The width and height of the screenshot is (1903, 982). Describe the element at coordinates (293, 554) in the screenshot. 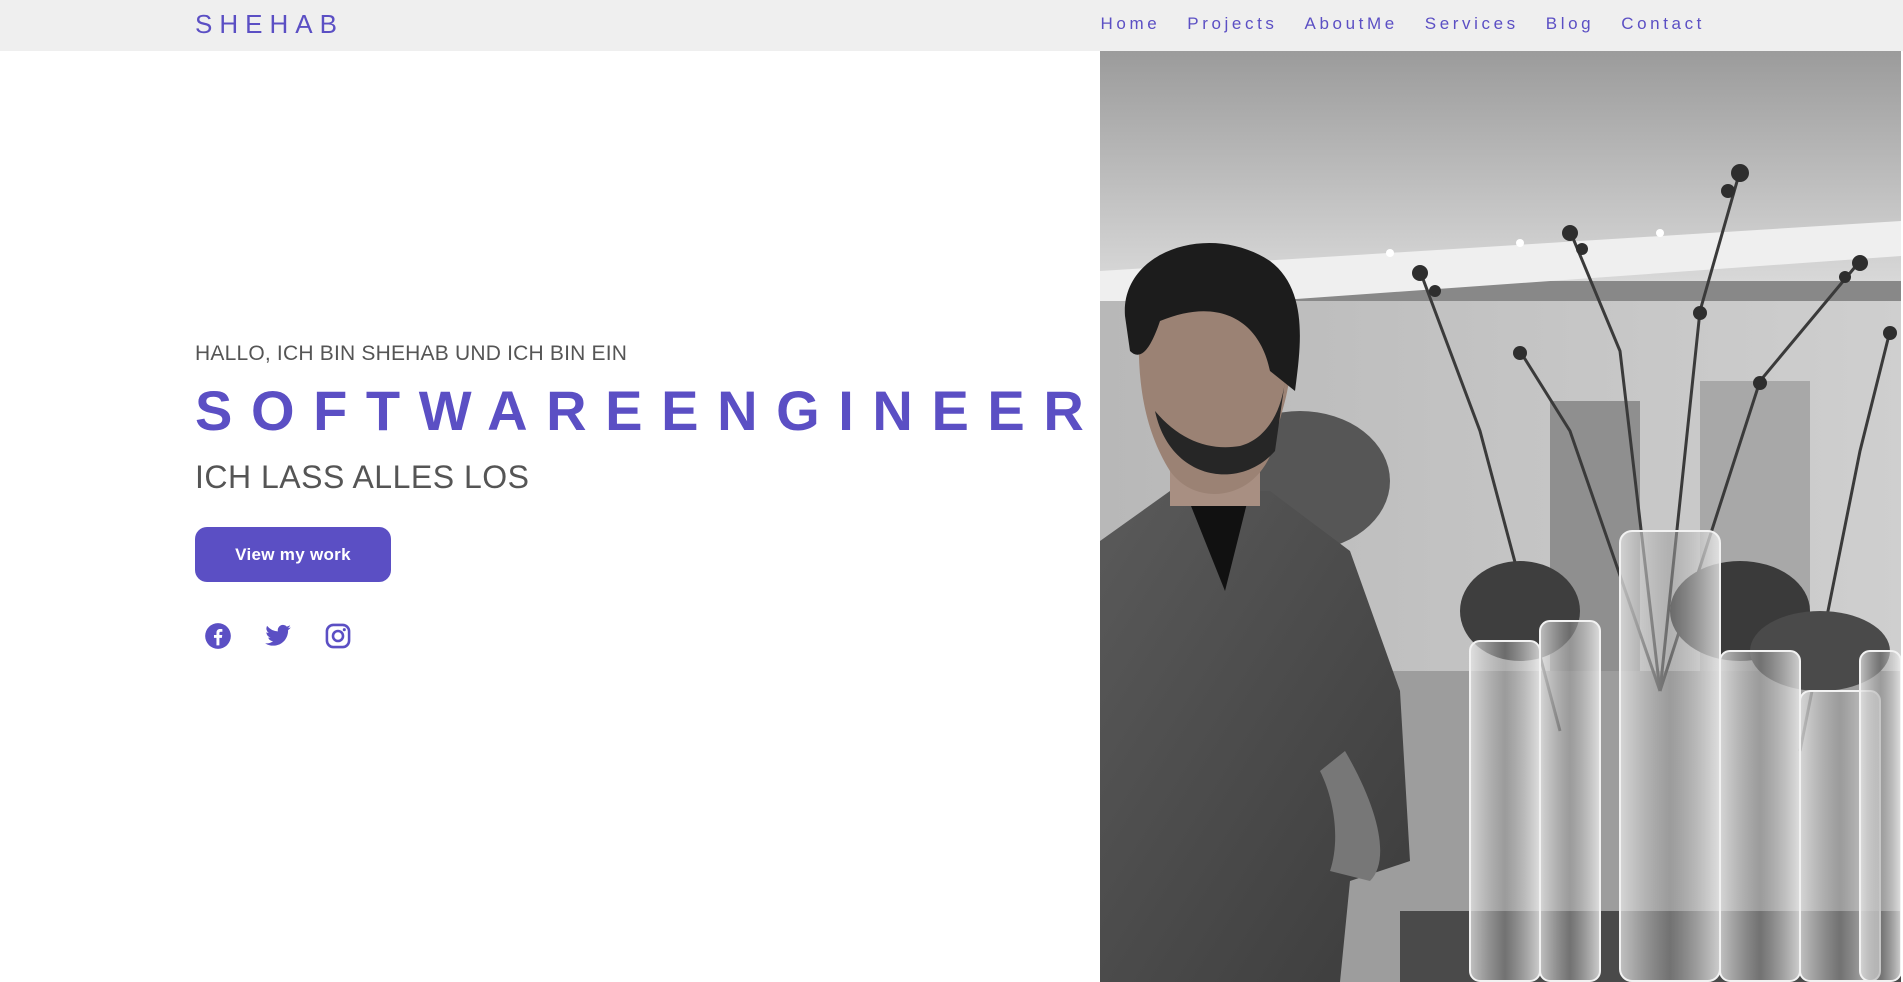

I see `view-work-button: View my work` at that location.